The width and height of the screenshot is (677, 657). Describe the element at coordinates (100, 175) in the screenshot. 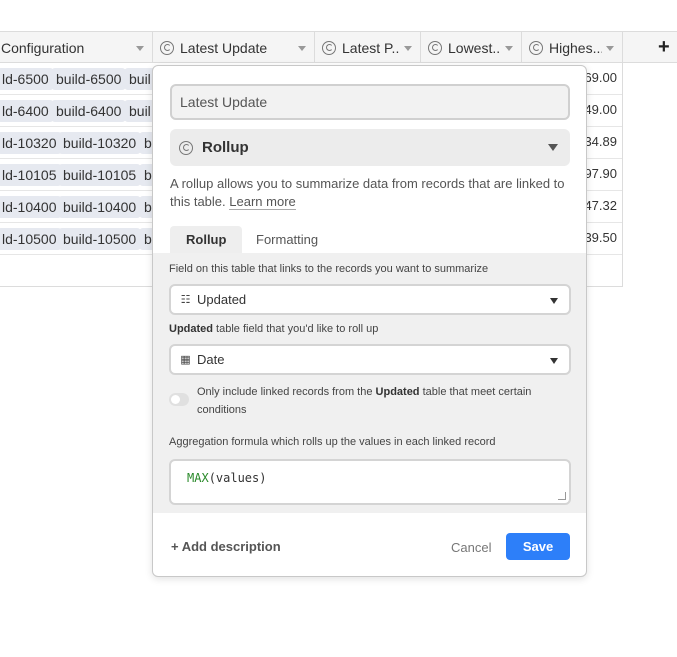

I see `linked-record-chip: build-10105` at that location.